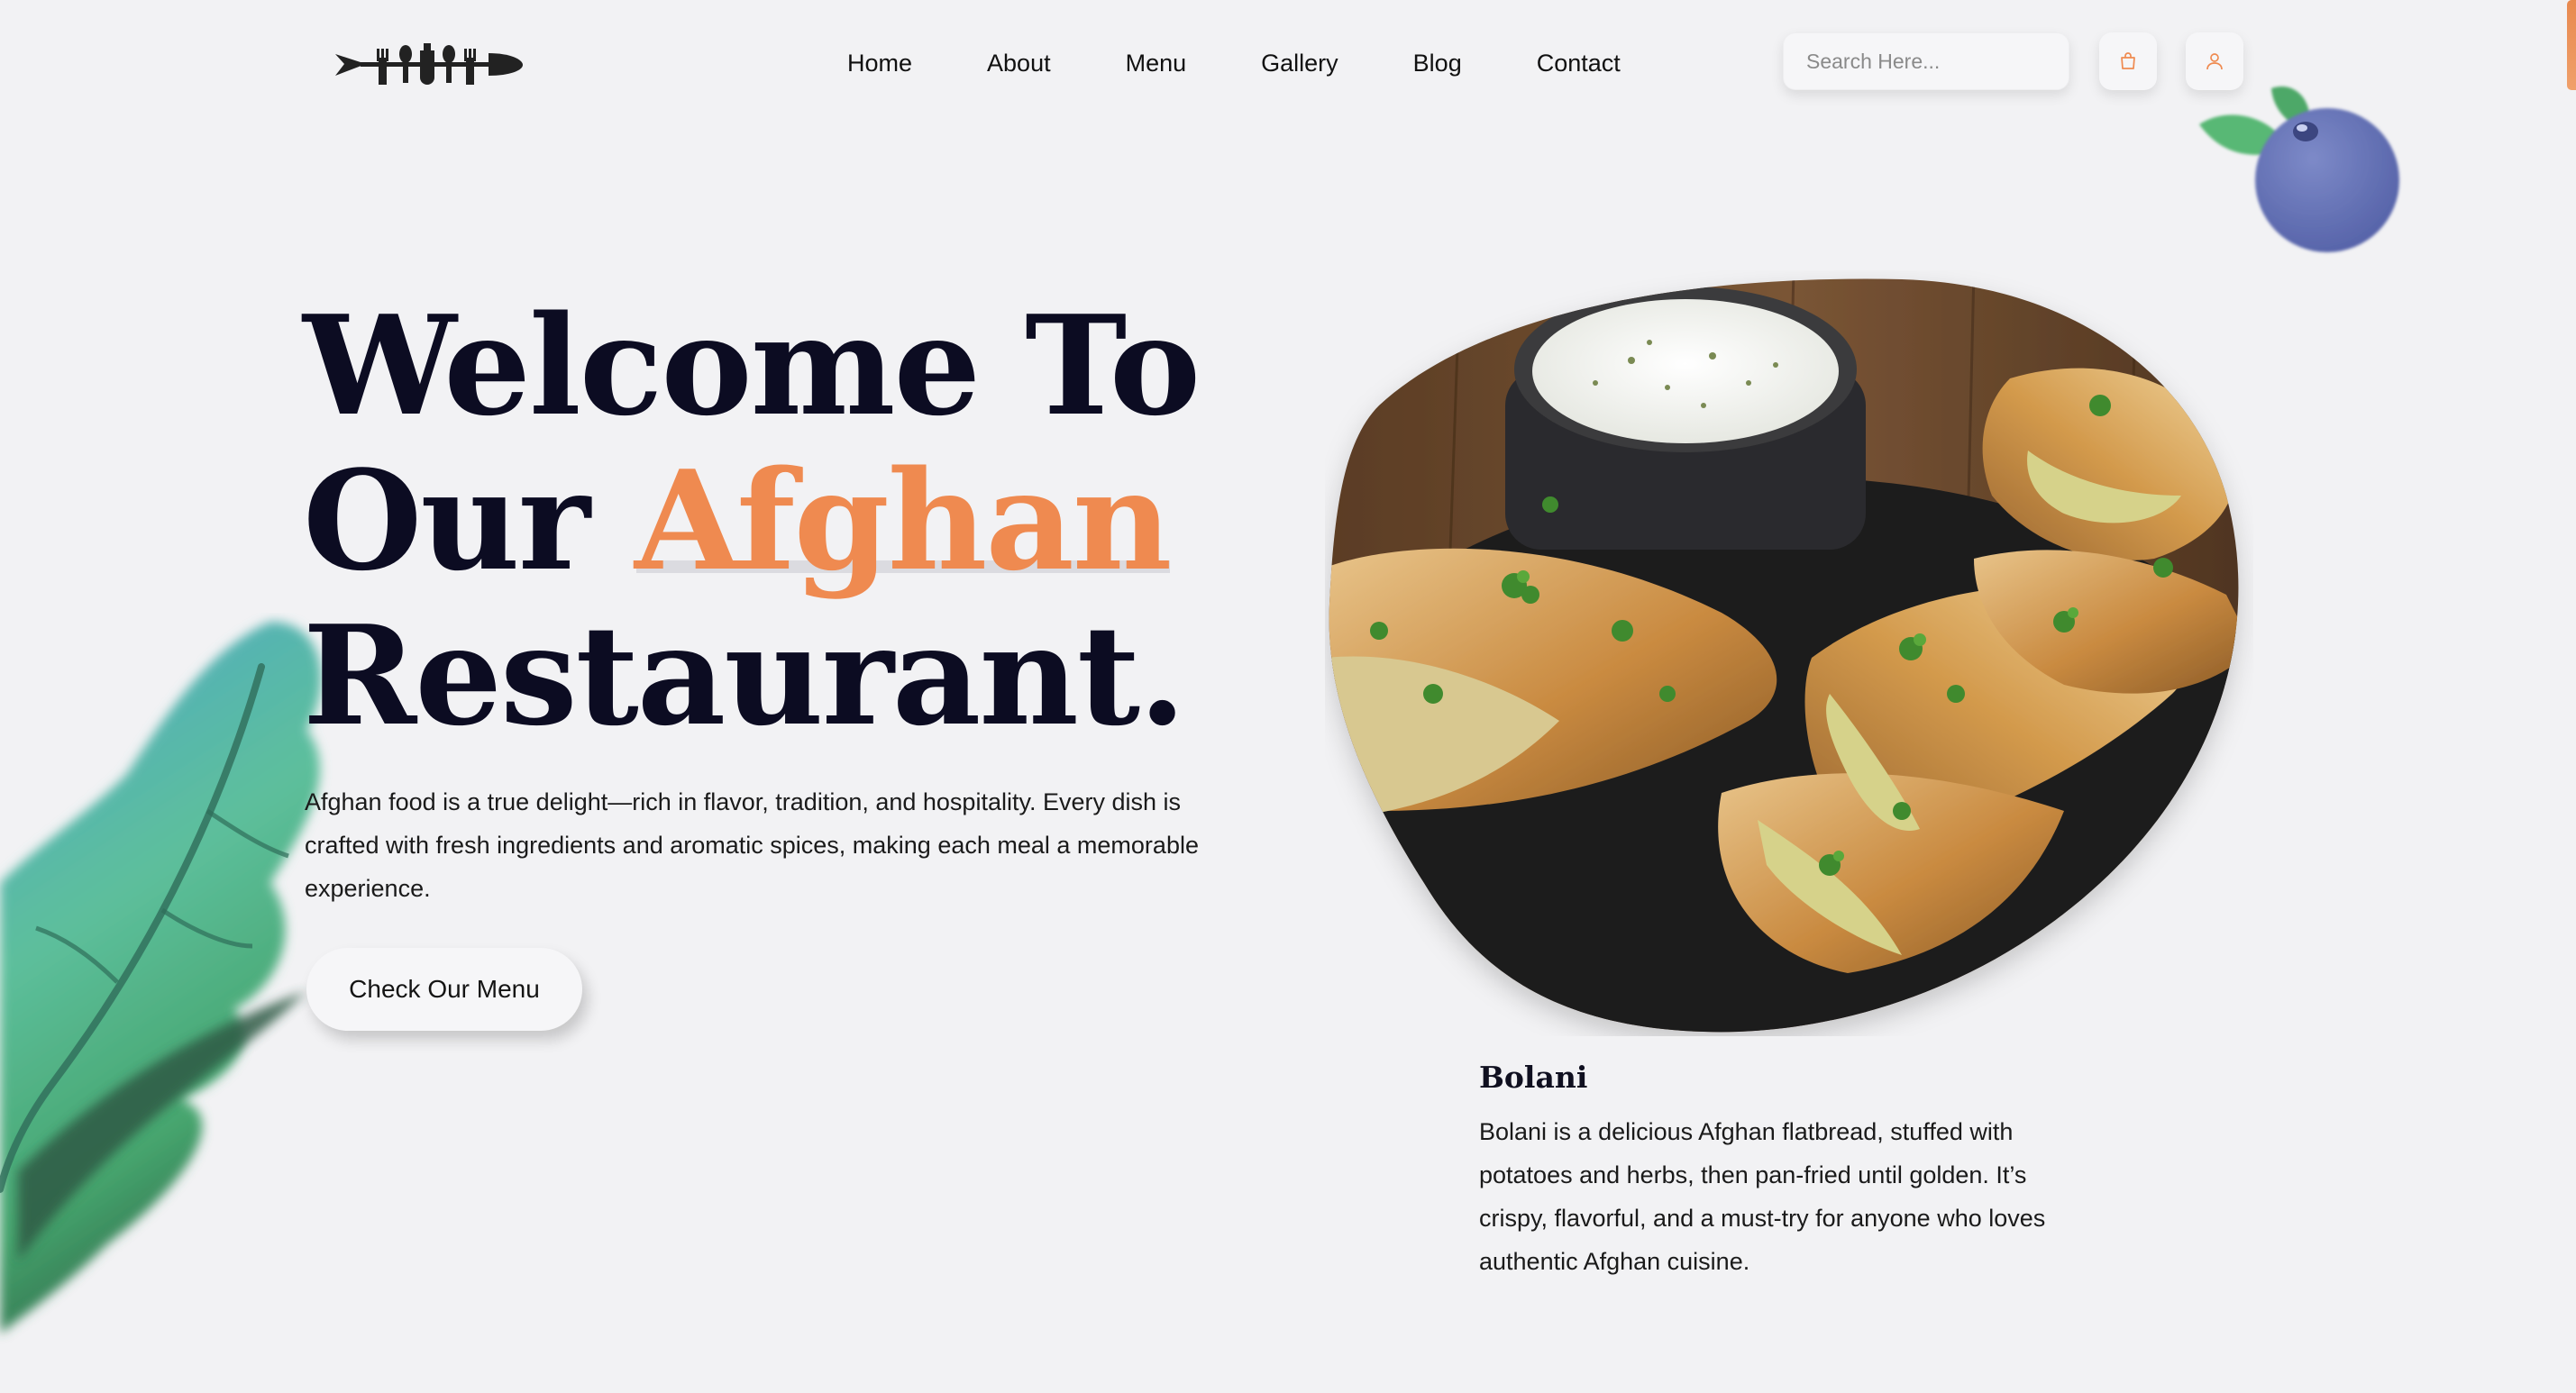  Describe the element at coordinates (1579, 63) in the screenshot. I see `nav-contact: Contact` at that location.